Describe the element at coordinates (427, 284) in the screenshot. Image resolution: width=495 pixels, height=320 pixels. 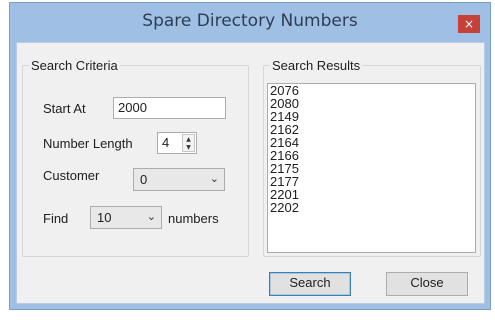
I see `close-button: Close` at that location.